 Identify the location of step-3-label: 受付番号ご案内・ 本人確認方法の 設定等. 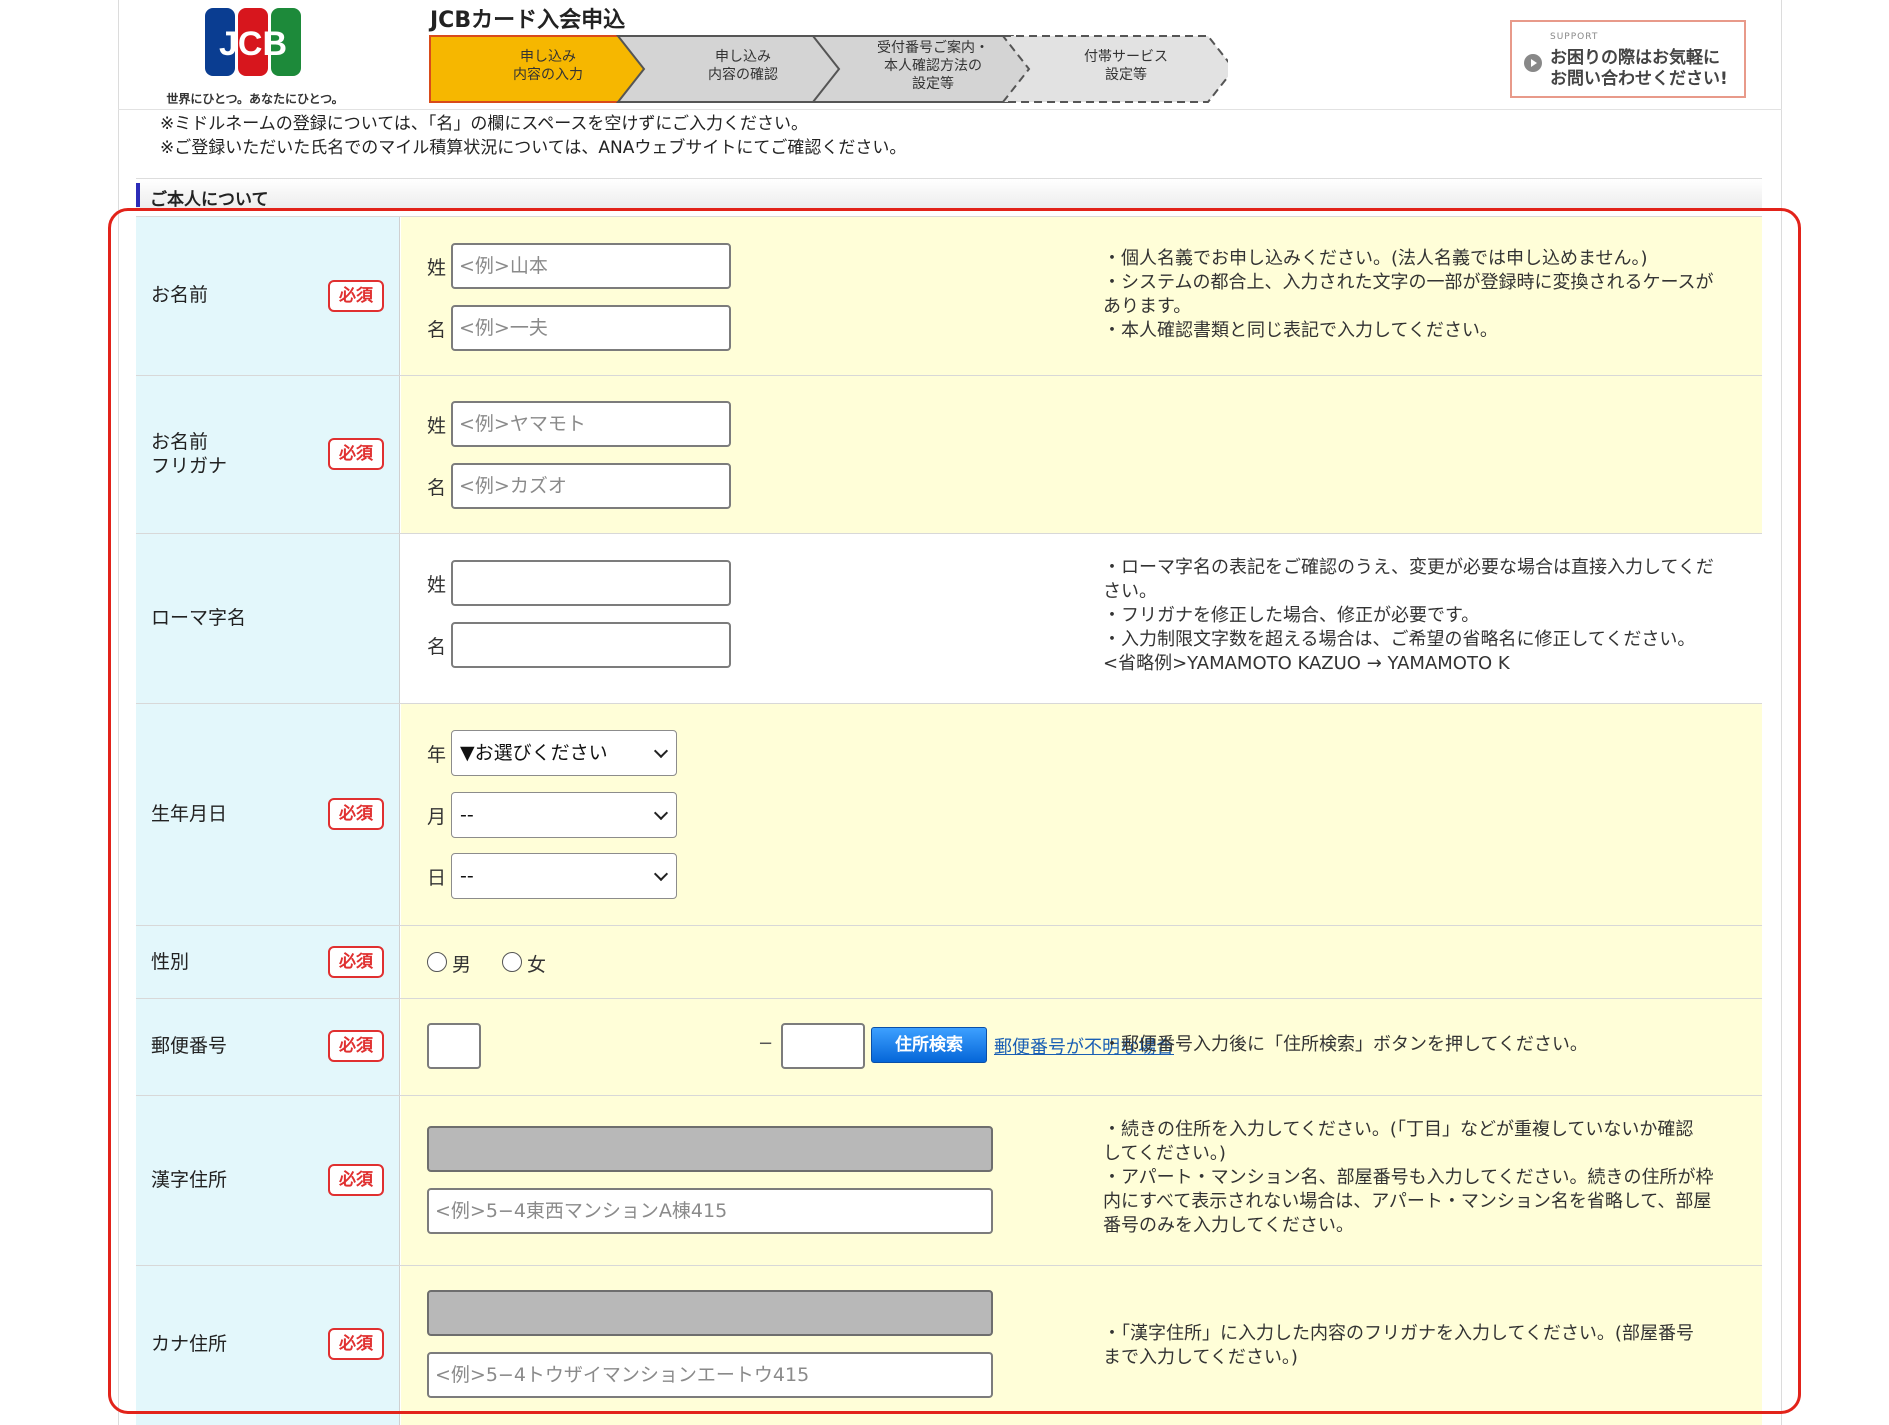
(933, 66).